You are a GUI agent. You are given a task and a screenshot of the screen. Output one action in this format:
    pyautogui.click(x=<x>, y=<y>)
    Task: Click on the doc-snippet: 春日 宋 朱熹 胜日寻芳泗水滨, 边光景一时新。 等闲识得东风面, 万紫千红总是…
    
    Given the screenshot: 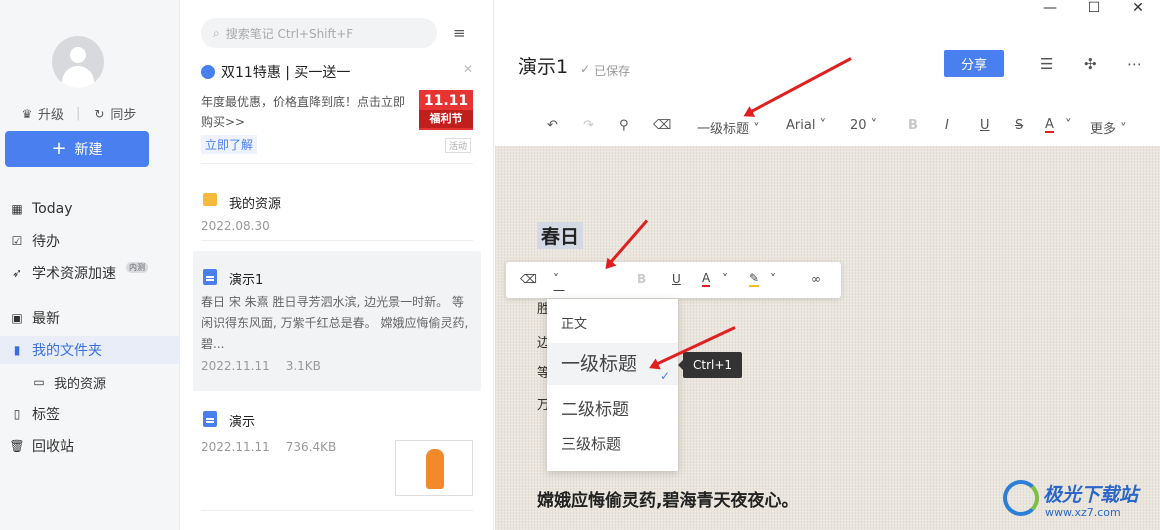 What is the action you would take?
    pyautogui.click(x=335, y=323)
    